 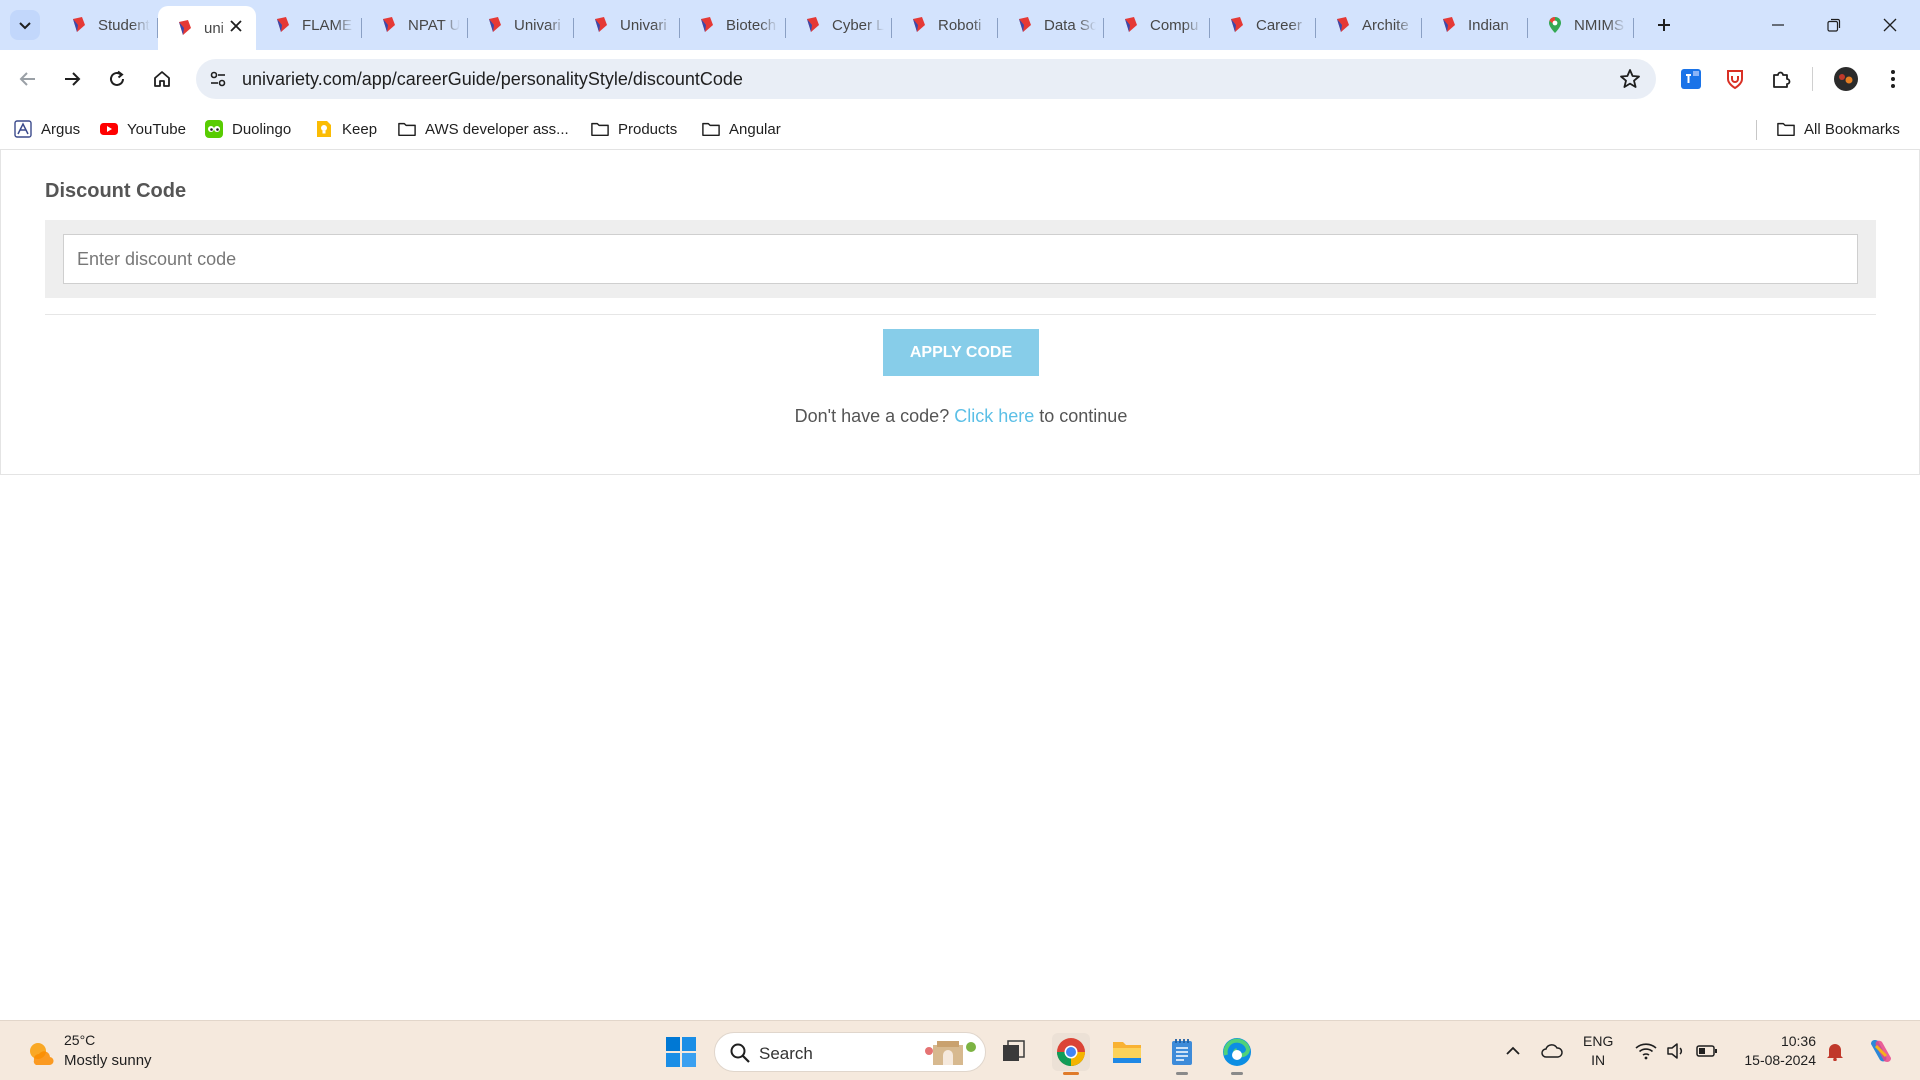 What do you see at coordinates (1630, 79) in the screenshot?
I see `star-icon` at bounding box center [1630, 79].